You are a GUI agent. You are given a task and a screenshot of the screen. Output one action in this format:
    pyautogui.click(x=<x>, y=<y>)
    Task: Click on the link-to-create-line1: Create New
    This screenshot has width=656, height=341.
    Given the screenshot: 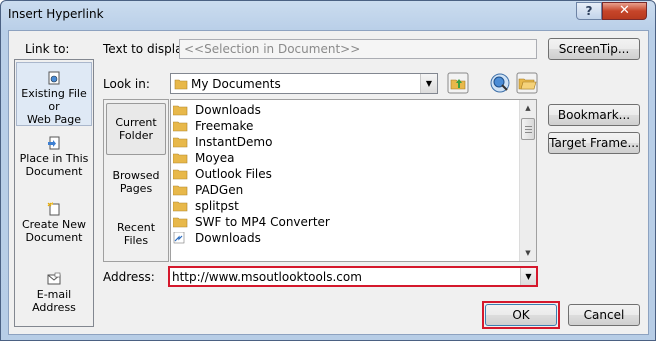 What is the action you would take?
    pyautogui.click(x=54, y=224)
    